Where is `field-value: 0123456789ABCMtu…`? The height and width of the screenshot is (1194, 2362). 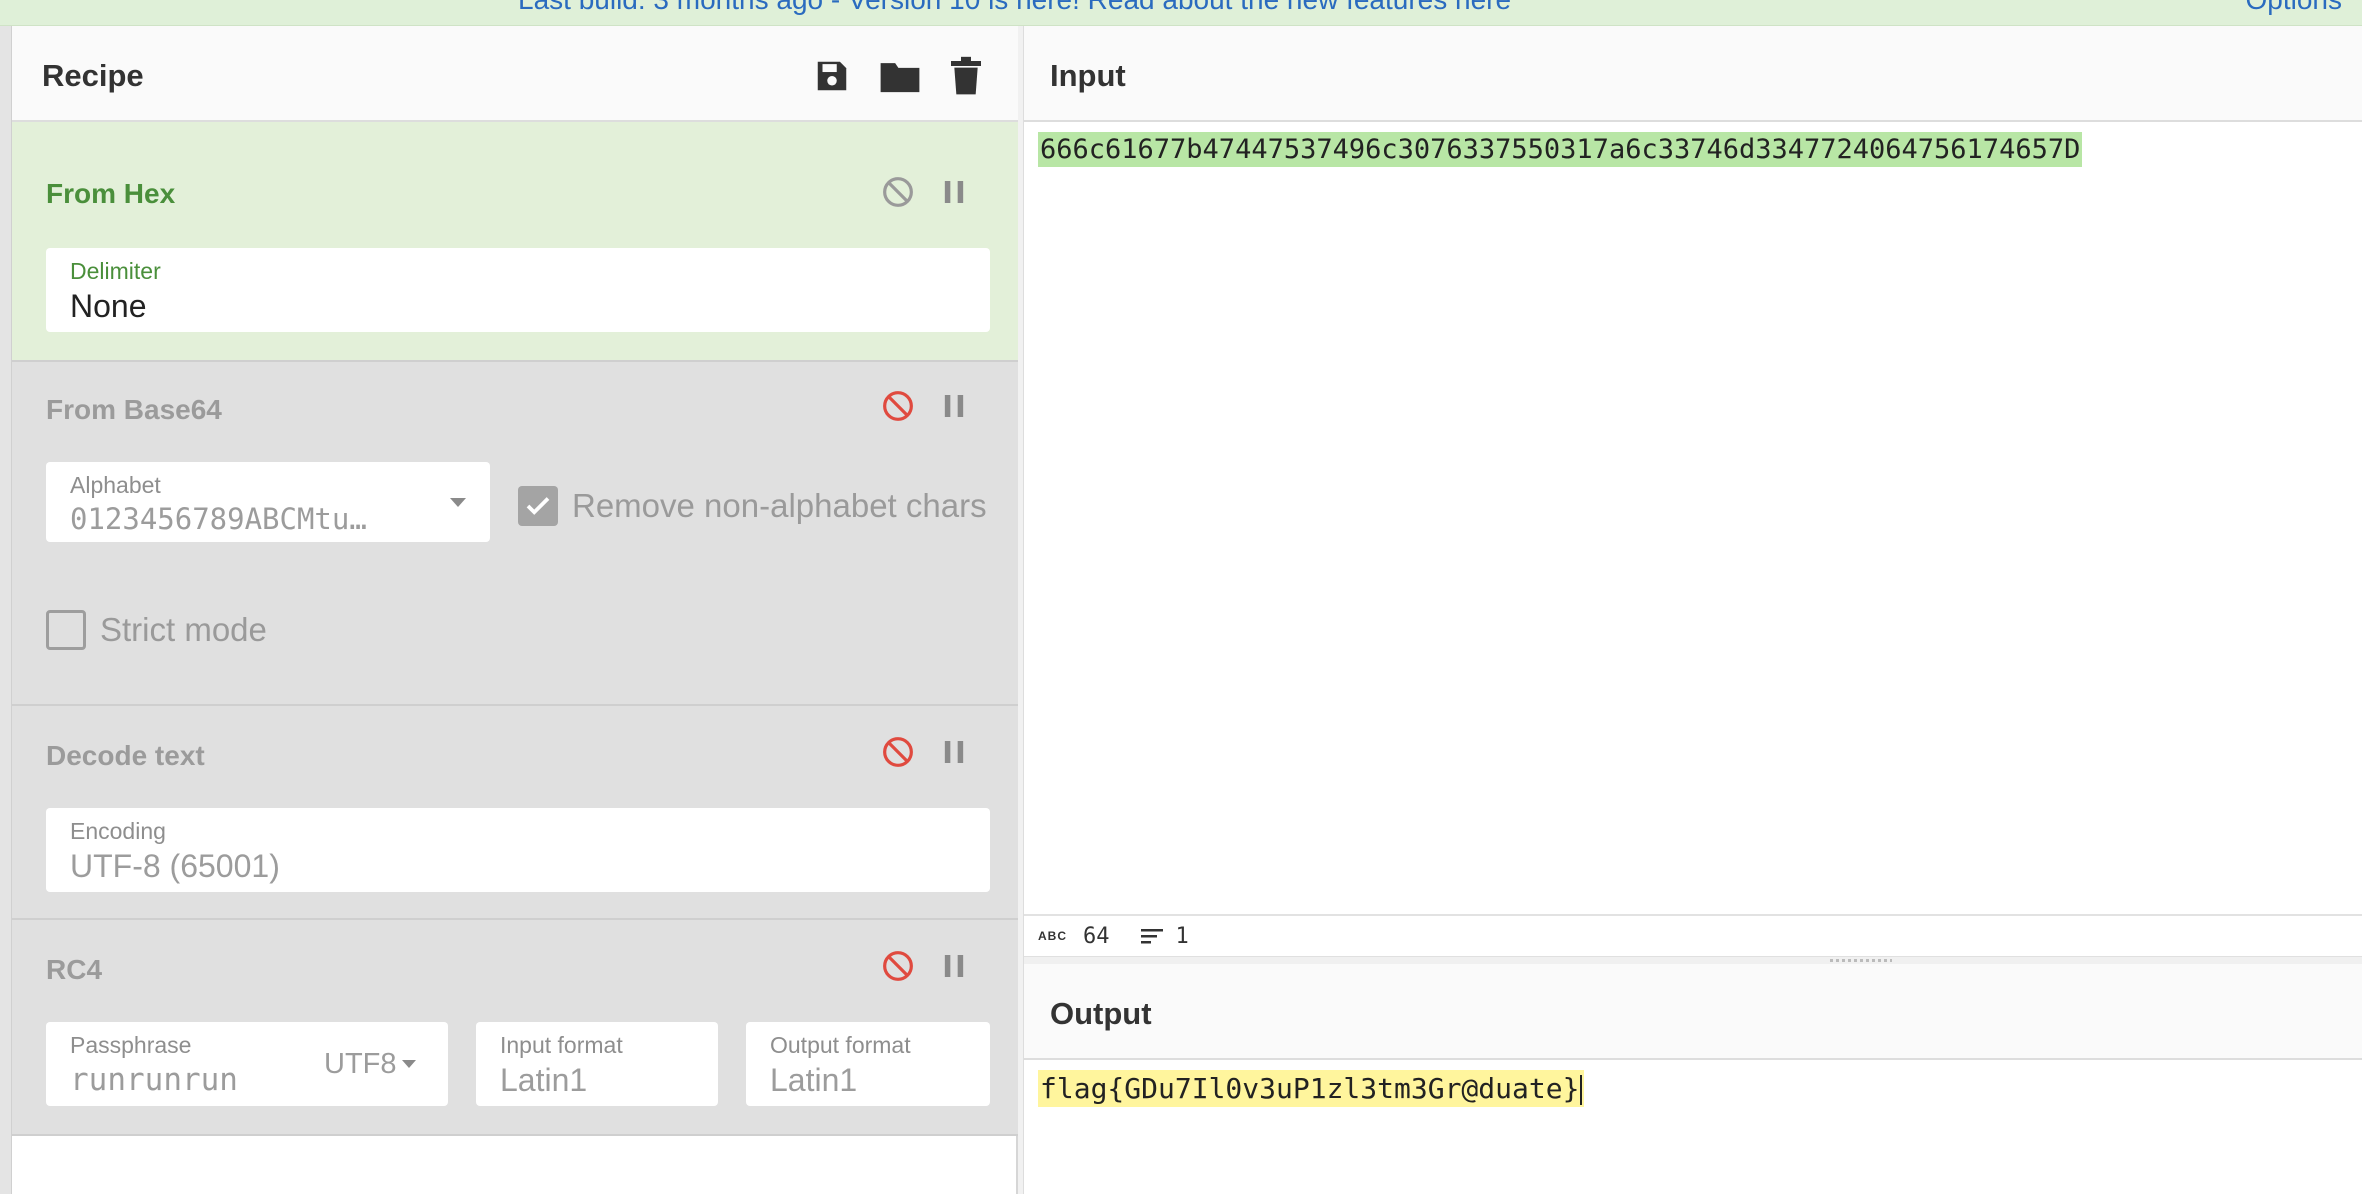
field-value: 0123456789ABCMtu… is located at coordinates (218, 519).